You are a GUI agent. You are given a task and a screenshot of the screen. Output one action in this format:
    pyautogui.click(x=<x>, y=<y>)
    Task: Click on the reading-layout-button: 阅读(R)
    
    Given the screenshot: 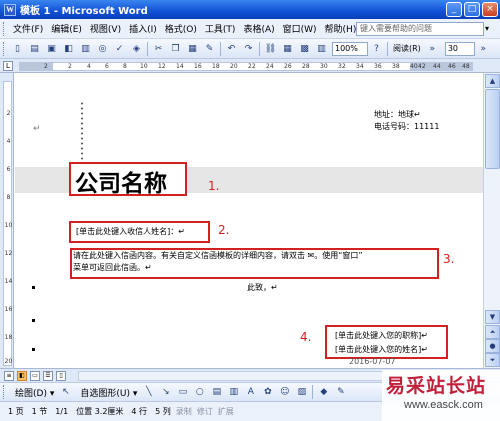 What is the action you would take?
    pyautogui.click(x=407, y=48)
    